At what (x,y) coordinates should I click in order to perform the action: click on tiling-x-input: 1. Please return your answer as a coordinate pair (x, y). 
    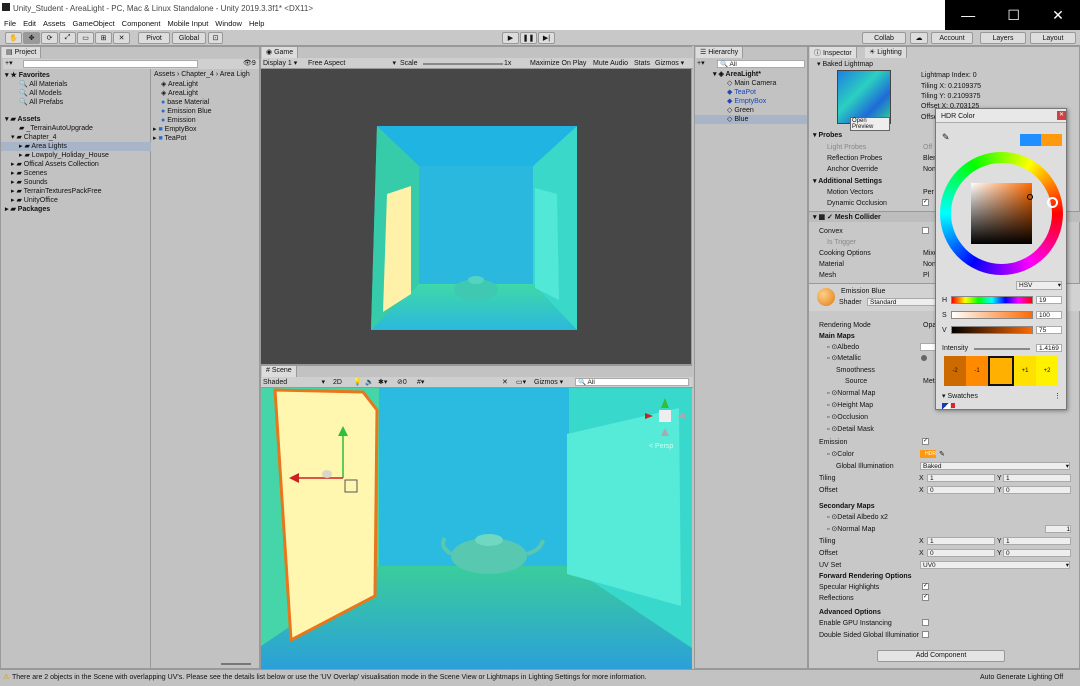
    Looking at the image, I should click on (961, 478).